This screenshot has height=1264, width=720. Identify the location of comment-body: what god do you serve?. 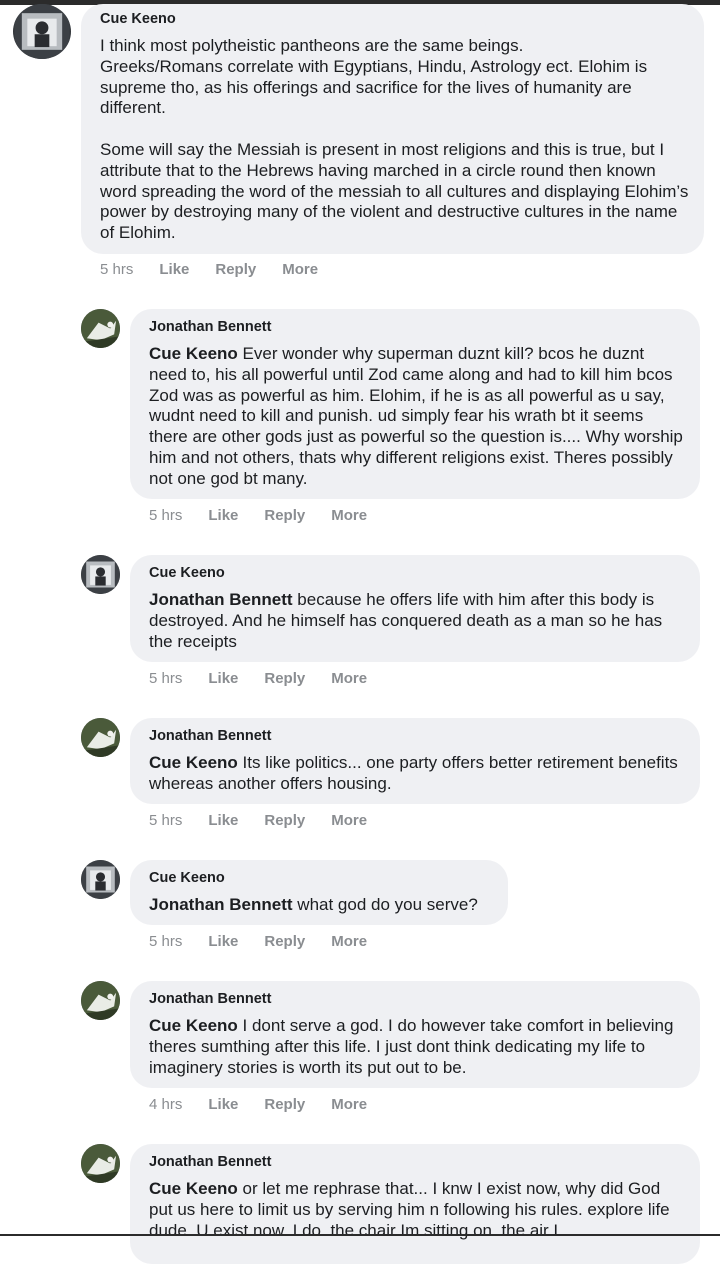
(385, 904).